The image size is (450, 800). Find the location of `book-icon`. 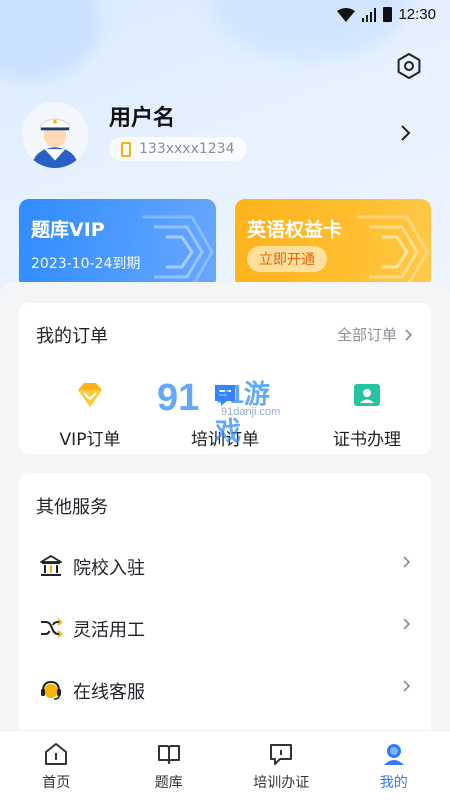

book-icon is located at coordinates (168, 754).